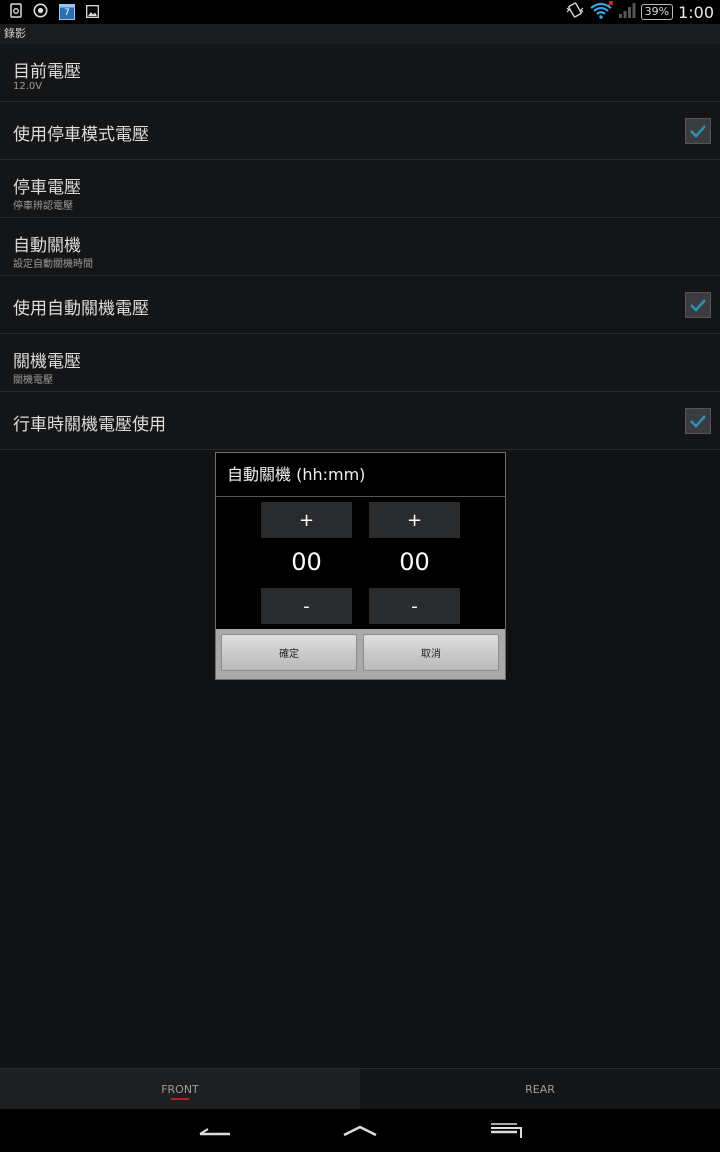  I want to click on auto-shutdown-voltage-checkbox, so click(698, 305).